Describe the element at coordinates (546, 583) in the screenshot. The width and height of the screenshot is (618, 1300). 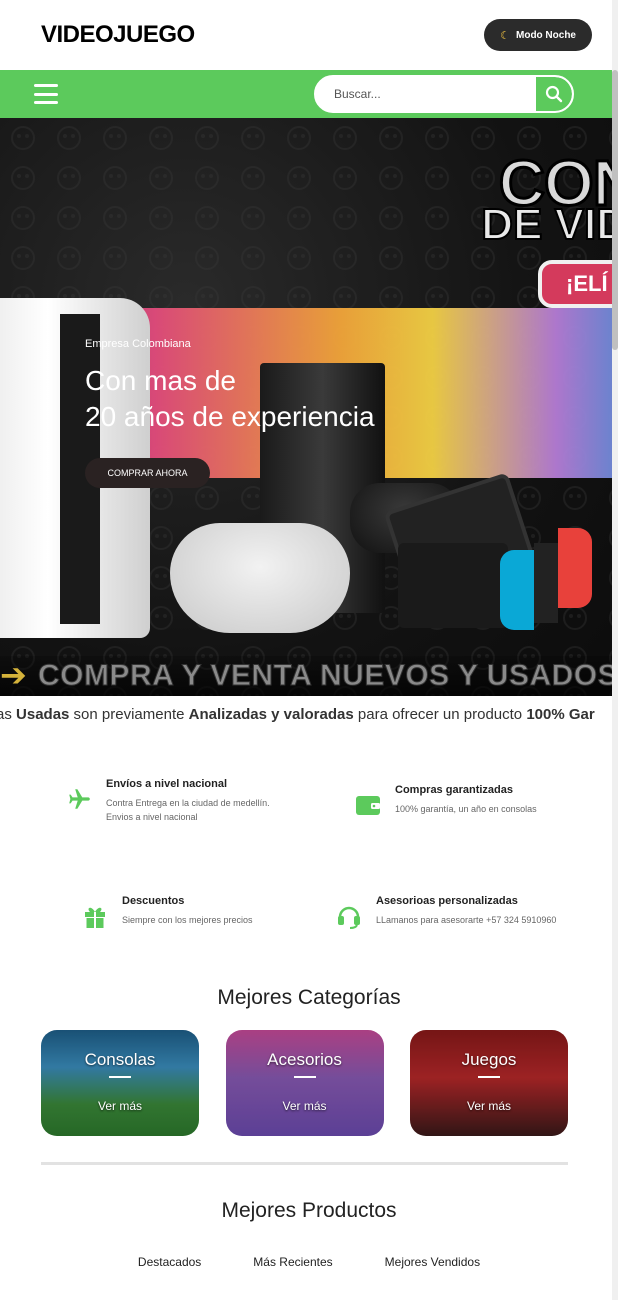
I see `joycon-grip-image` at that location.